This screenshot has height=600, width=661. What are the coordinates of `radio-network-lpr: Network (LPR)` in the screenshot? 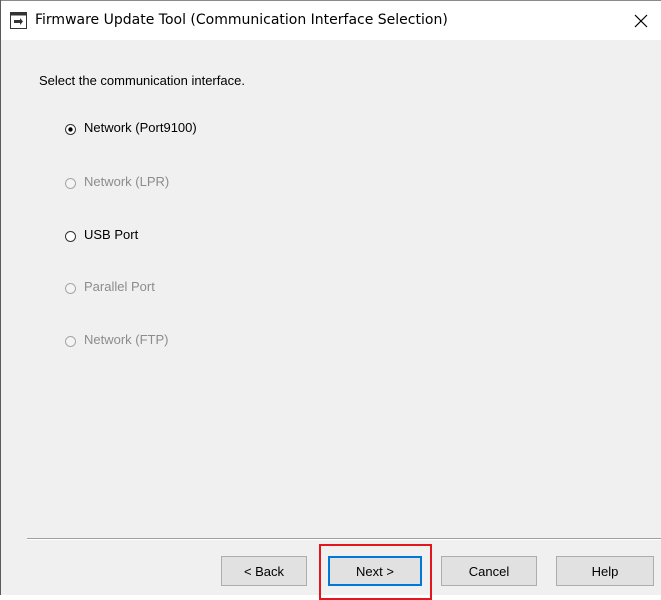 It's located at (117, 181).